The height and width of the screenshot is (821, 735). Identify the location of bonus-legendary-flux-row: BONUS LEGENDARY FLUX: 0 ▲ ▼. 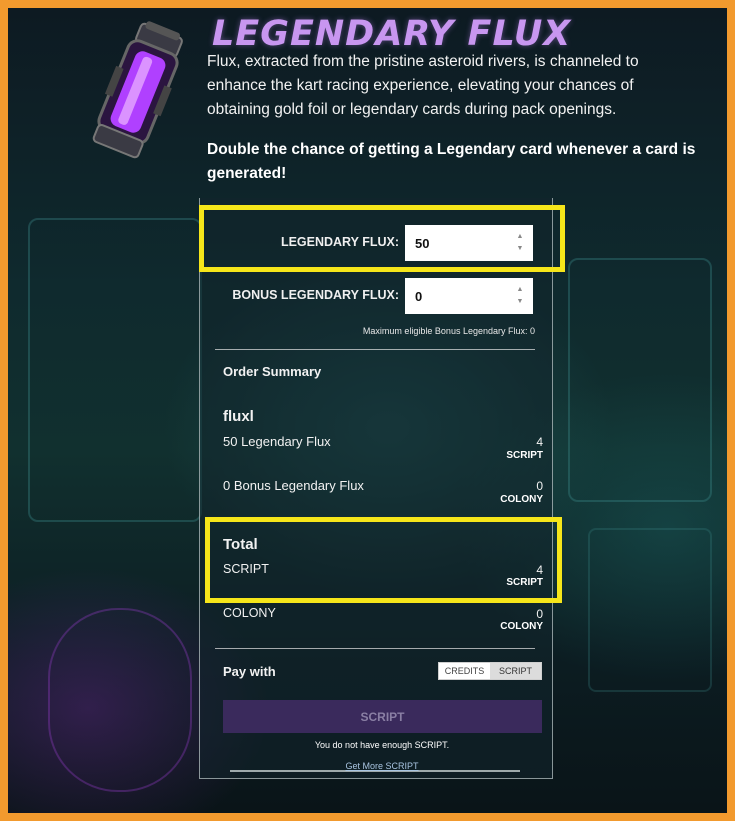
(375, 297).